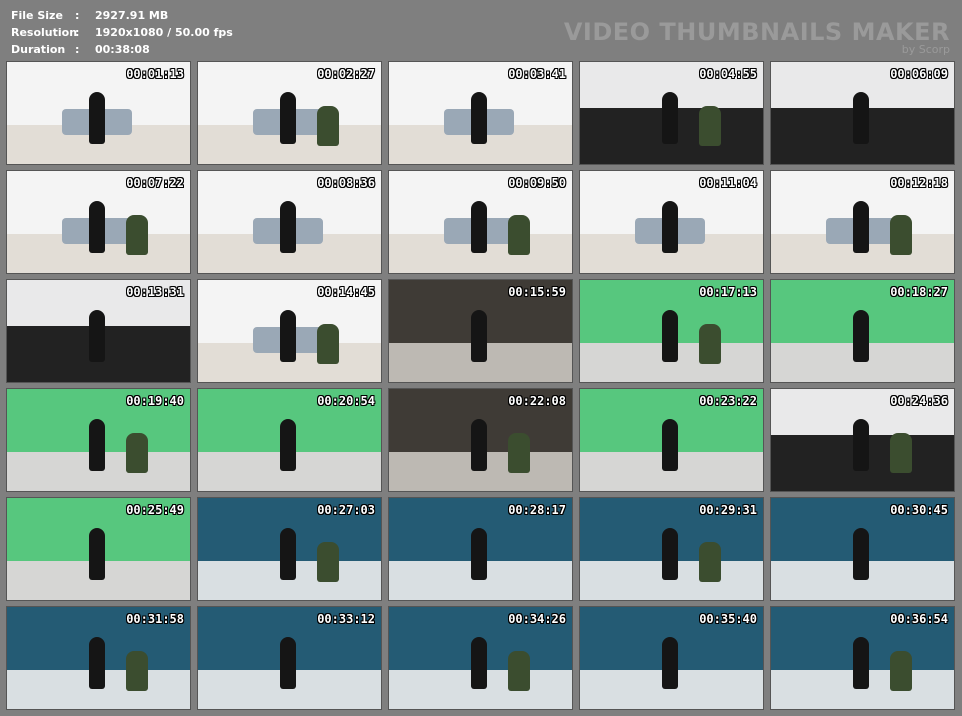 The width and height of the screenshot is (962, 716). Describe the element at coordinates (537, 510) in the screenshot. I see `thumbnail-timestamp: 00:28:17` at that location.